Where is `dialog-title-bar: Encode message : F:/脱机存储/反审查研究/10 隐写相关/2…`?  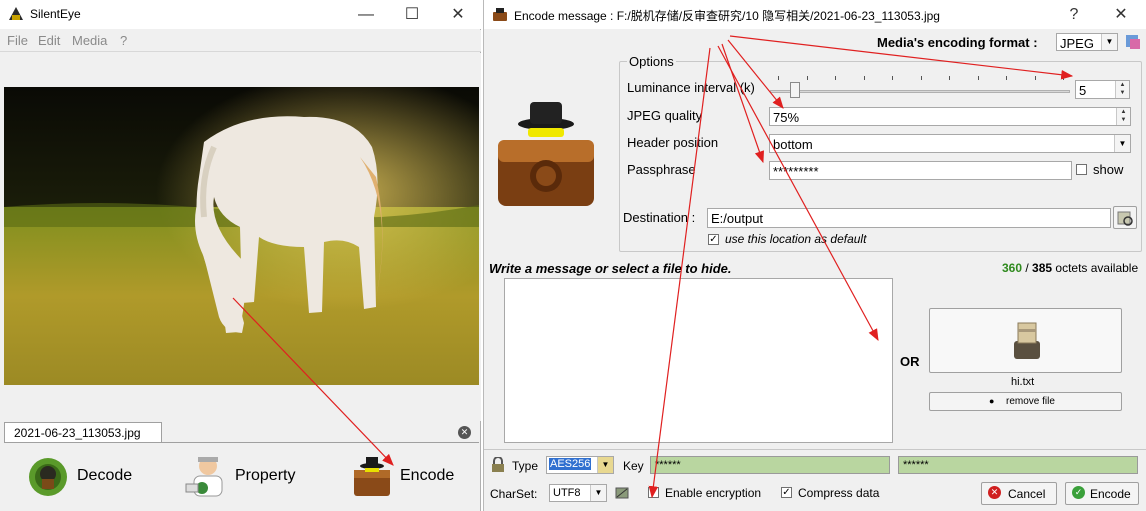 dialog-title-bar: Encode message : F:/脱机存储/反审查研究/10 隐写相关/2… is located at coordinates (815, 14).